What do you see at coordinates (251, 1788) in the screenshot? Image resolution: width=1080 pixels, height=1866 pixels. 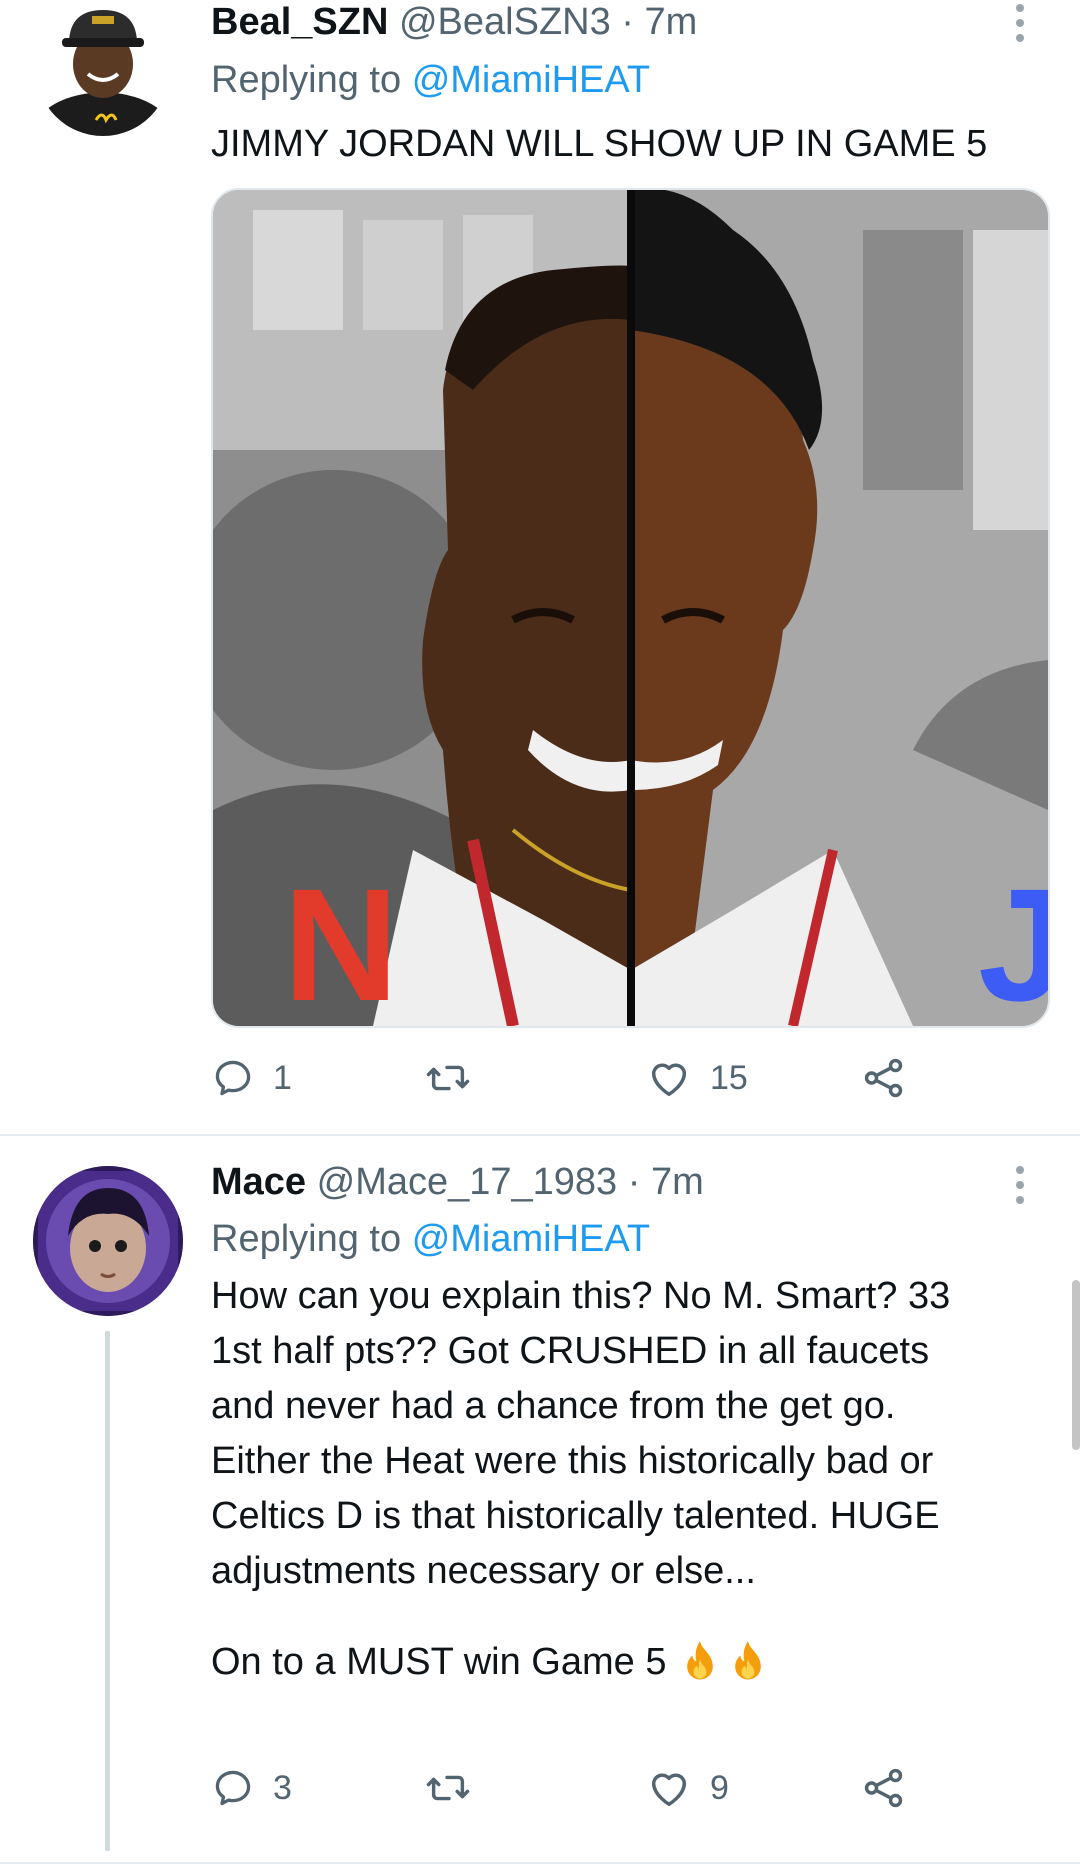 I see `reply-button: 3` at bounding box center [251, 1788].